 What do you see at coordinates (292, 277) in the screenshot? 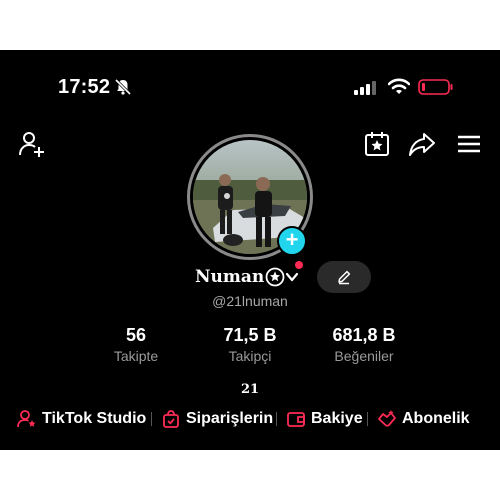
I see `chevron-down-icon` at bounding box center [292, 277].